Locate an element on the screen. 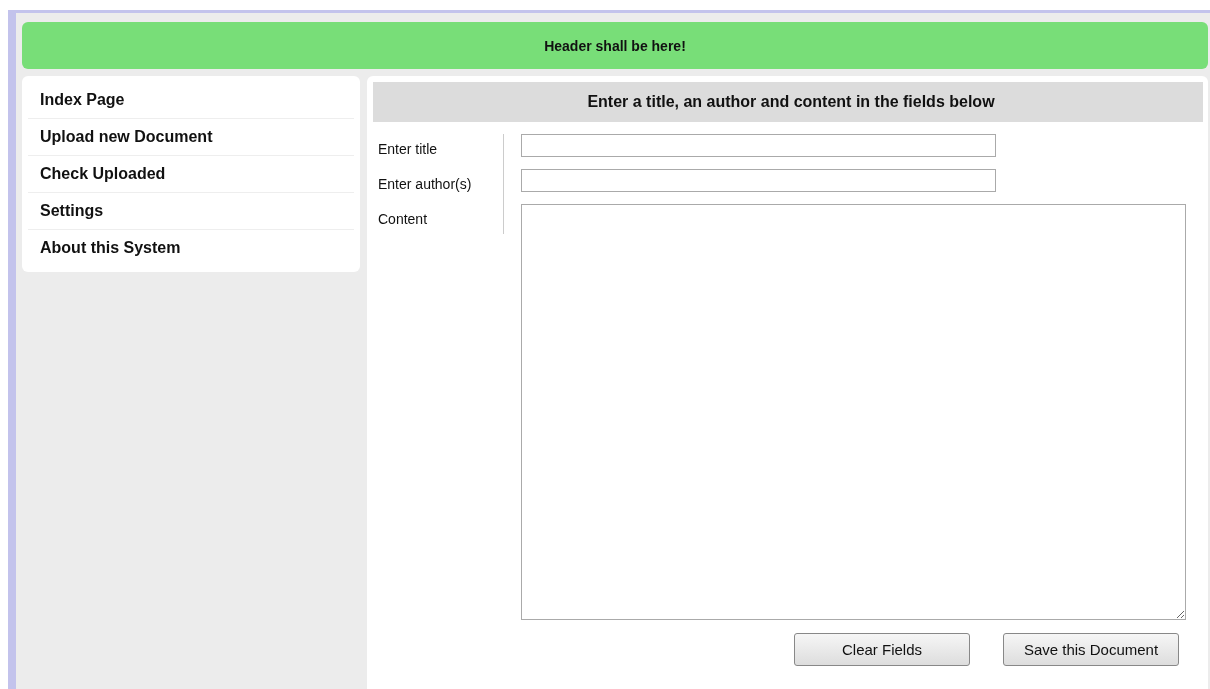 The height and width of the screenshot is (689, 1210). form-title: Enter a title, an author and content in the fields below is located at coordinates (788, 102).